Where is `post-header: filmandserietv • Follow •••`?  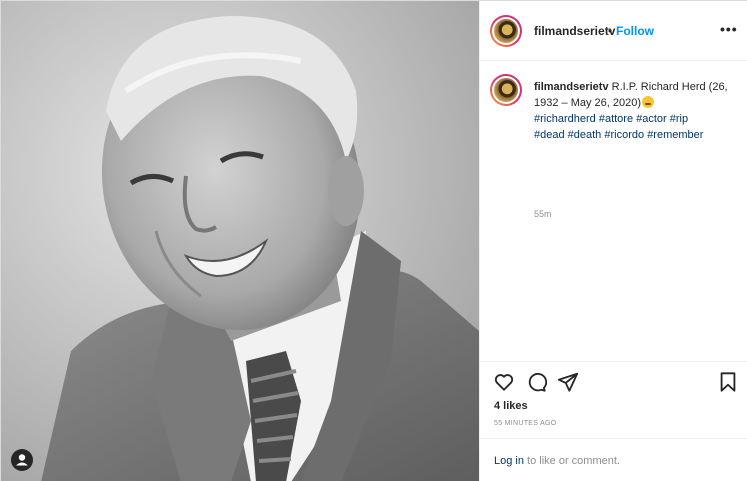
post-header: filmandserietv • Follow ••• is located at coordinates (613, 31).